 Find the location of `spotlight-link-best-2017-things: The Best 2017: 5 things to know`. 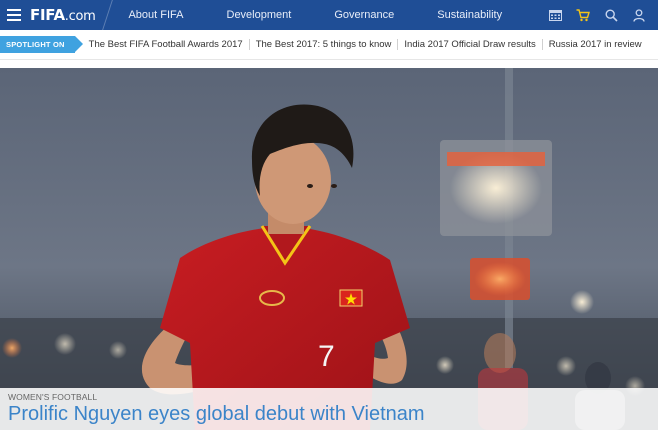

spotlight-link-best-2017-things: The Best 2017: 5 things to know is located at coordinates (324, 44).